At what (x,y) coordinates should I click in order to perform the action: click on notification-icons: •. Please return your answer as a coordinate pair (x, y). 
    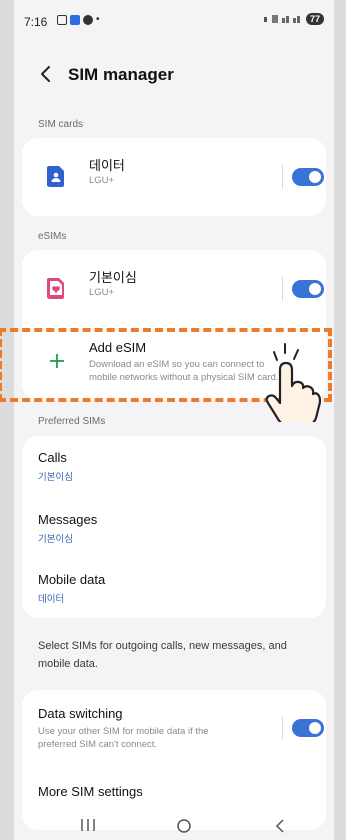
    Looking at the image, I should click on (78, 19).